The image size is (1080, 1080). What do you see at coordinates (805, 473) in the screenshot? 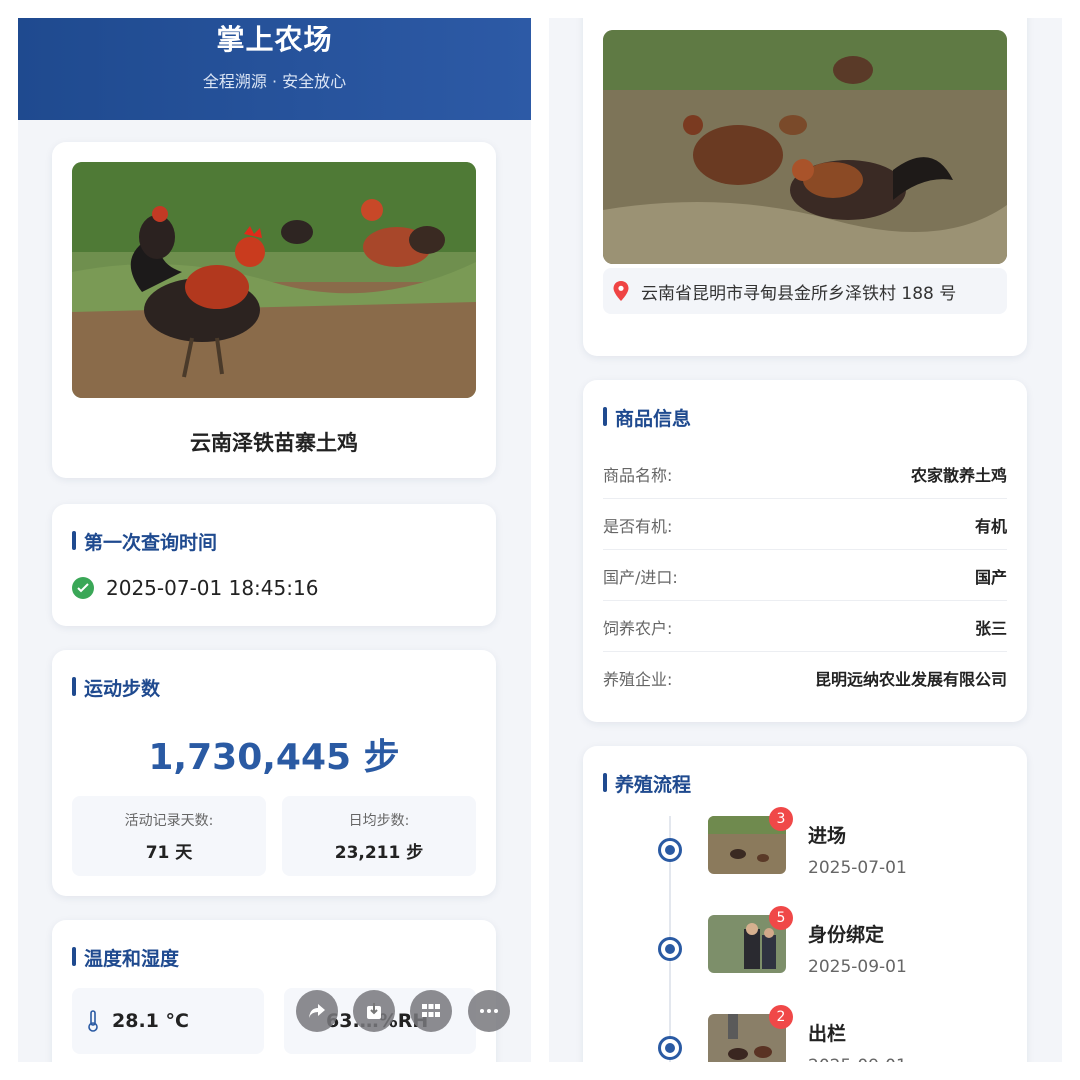
I see `info-row-name: 商品名称: 农家散养土鸡` at bounding box center [805, 473].